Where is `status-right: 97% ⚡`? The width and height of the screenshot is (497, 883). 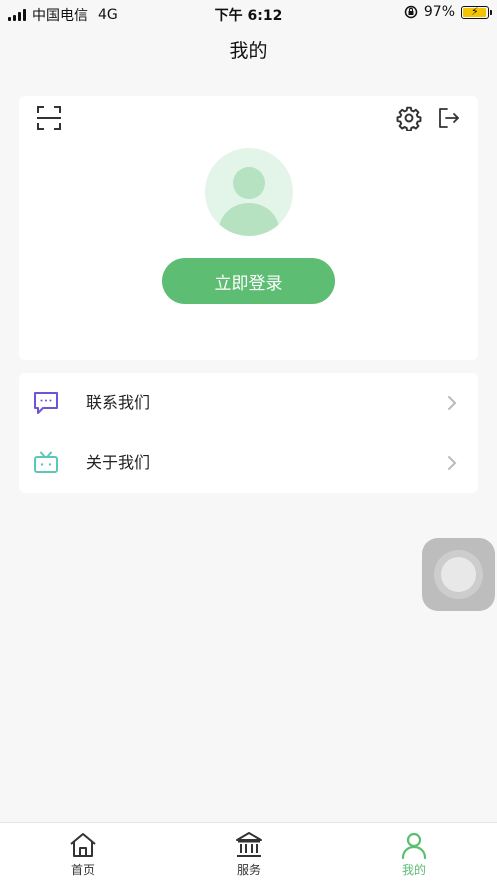 status-right: 97% ⚡ is located at coordinates (448, 12).